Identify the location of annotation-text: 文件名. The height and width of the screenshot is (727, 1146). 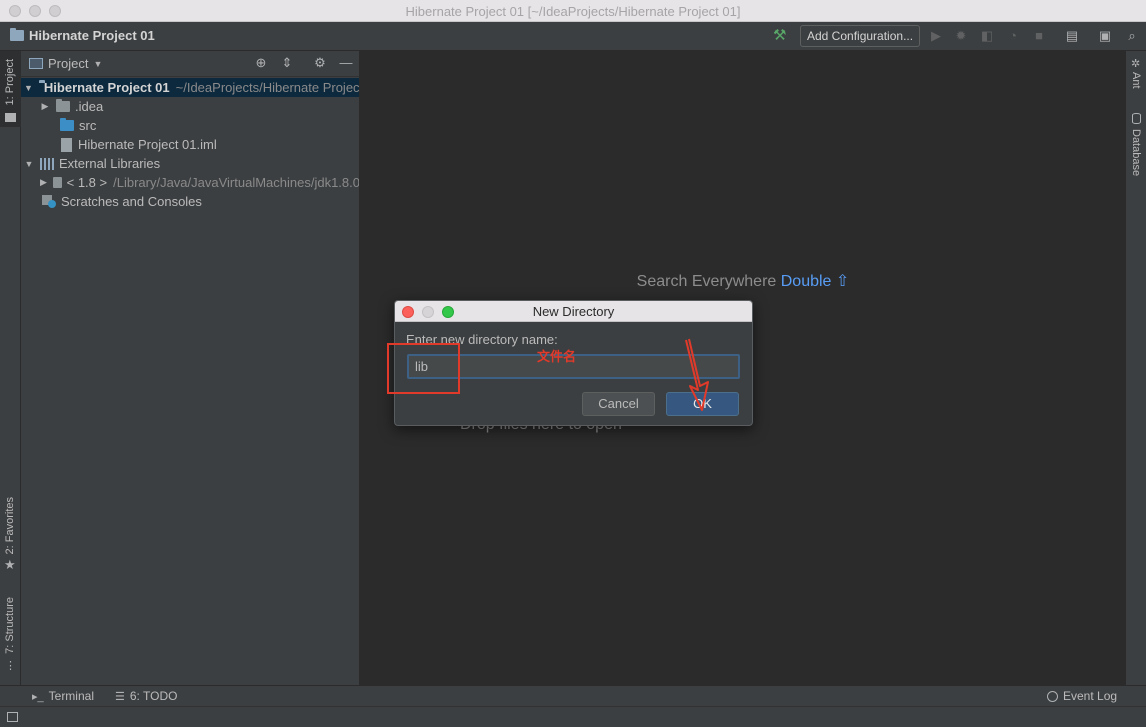
(557, 356).